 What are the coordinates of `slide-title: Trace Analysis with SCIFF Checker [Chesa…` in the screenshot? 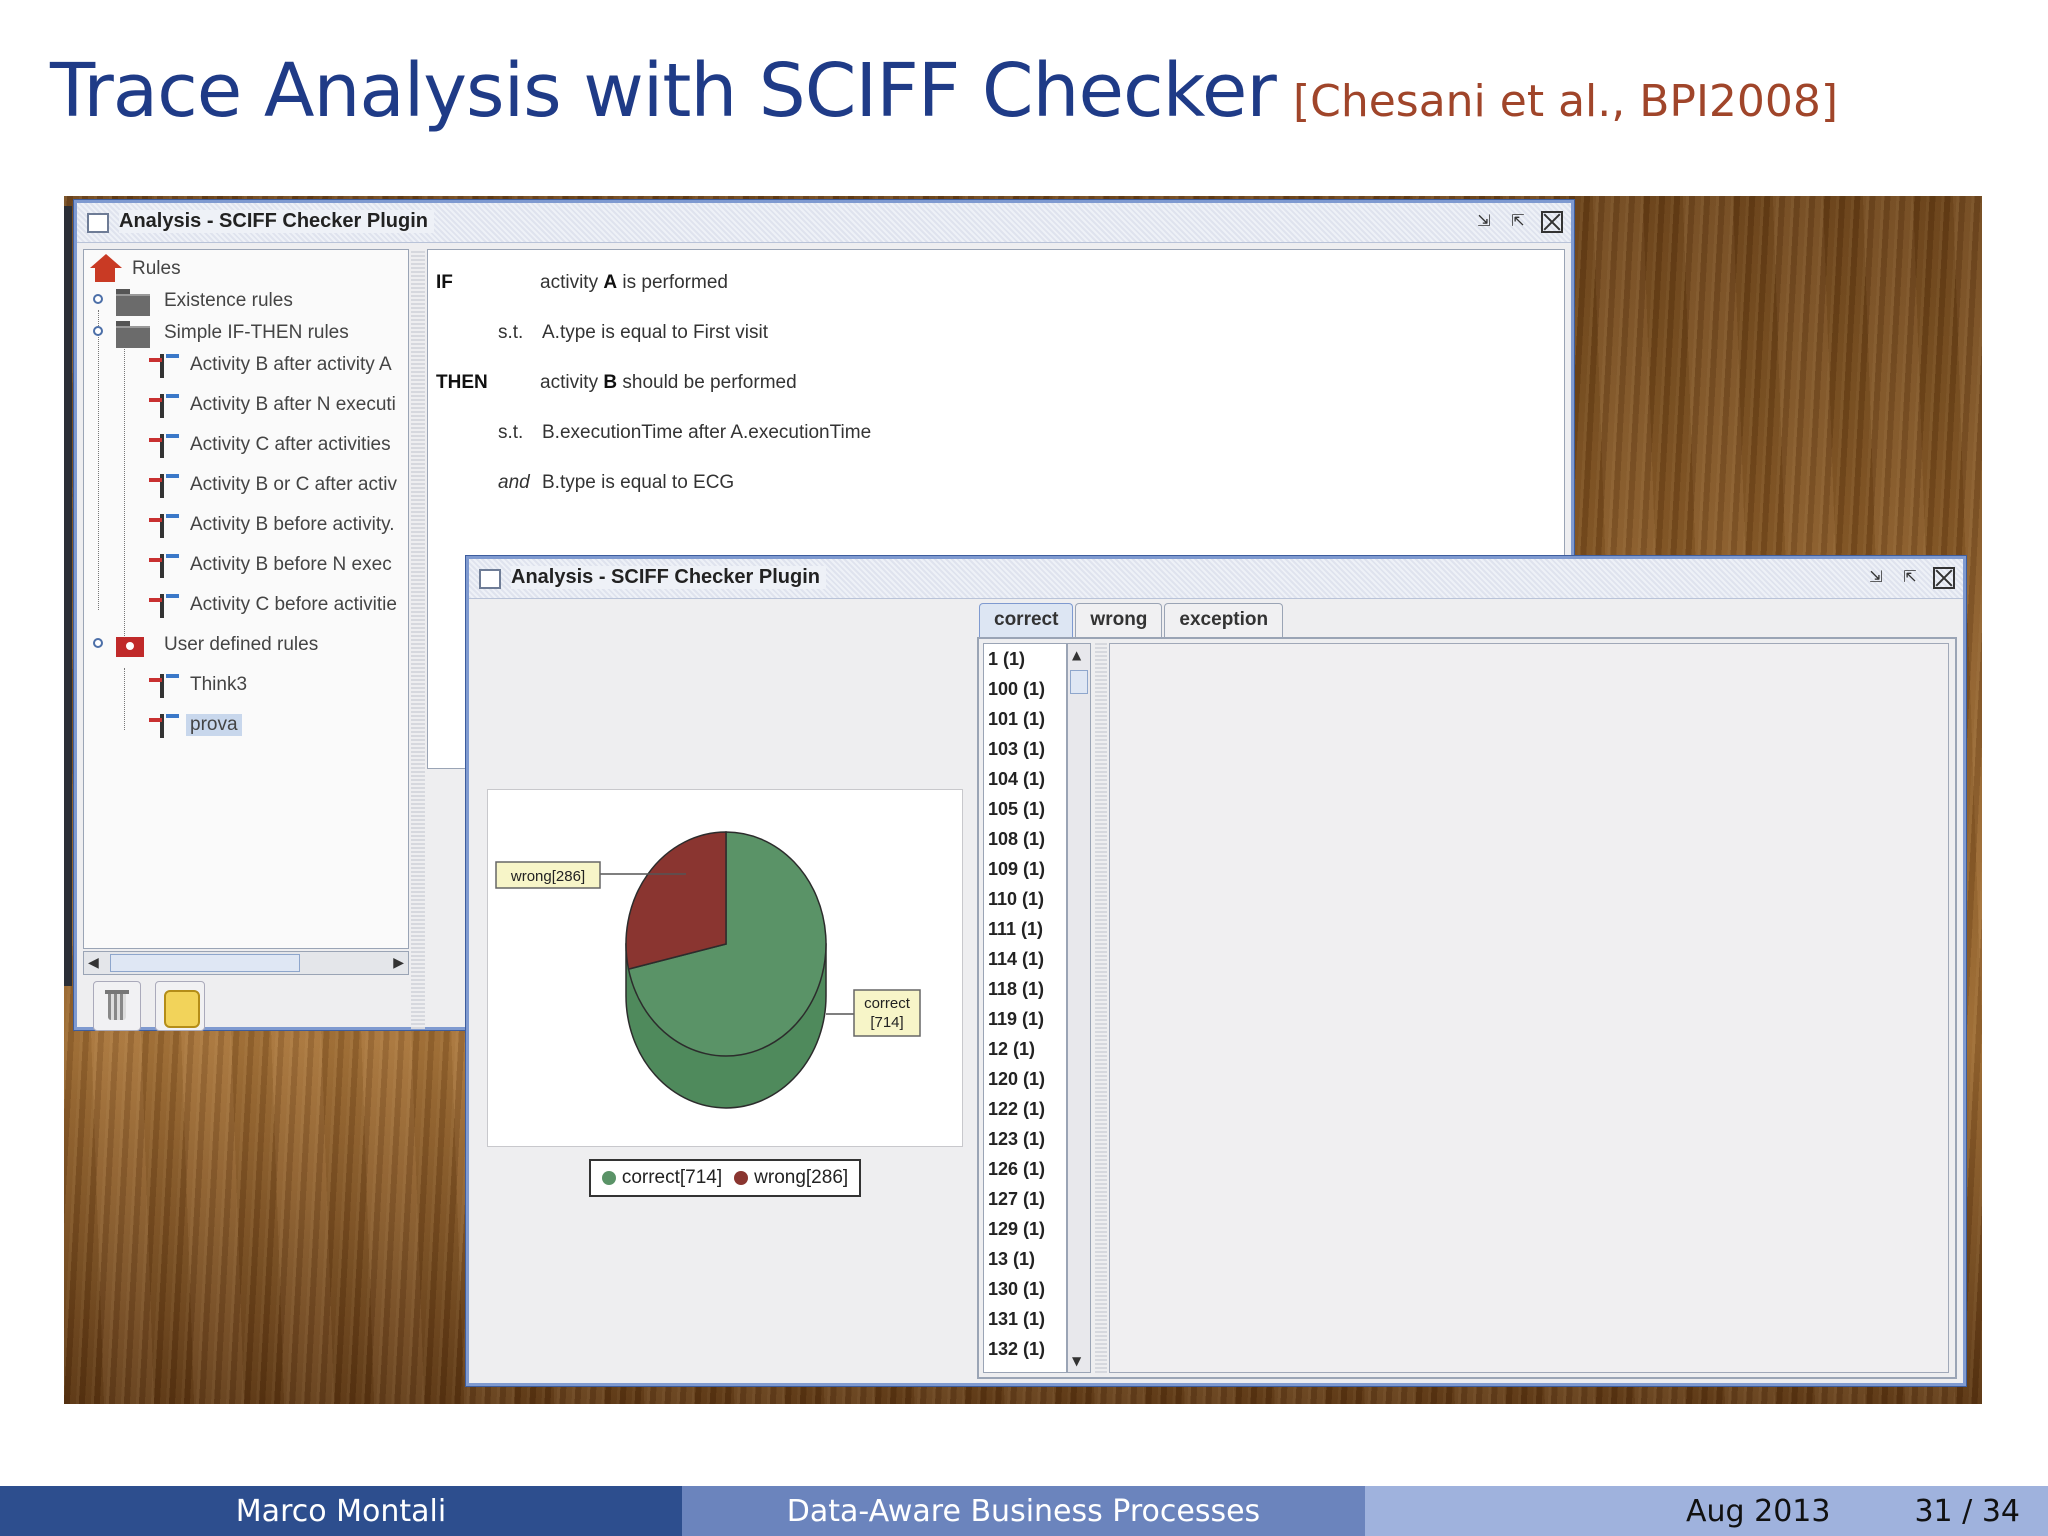 It's located at (944, 96).